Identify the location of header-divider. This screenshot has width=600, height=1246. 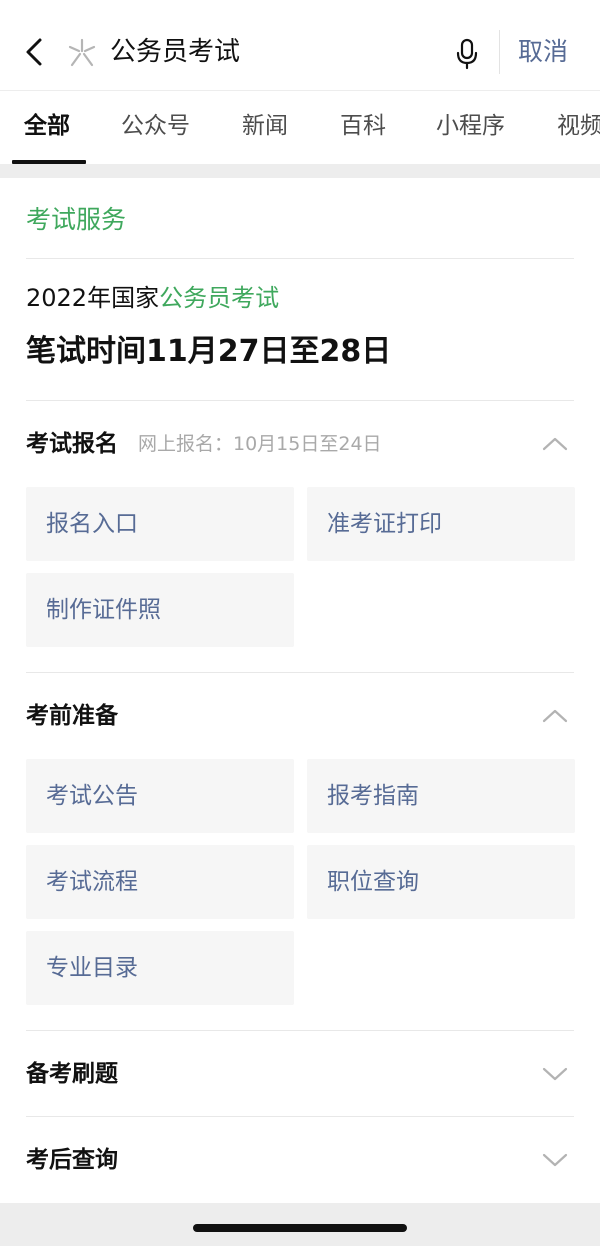
(499, 52).